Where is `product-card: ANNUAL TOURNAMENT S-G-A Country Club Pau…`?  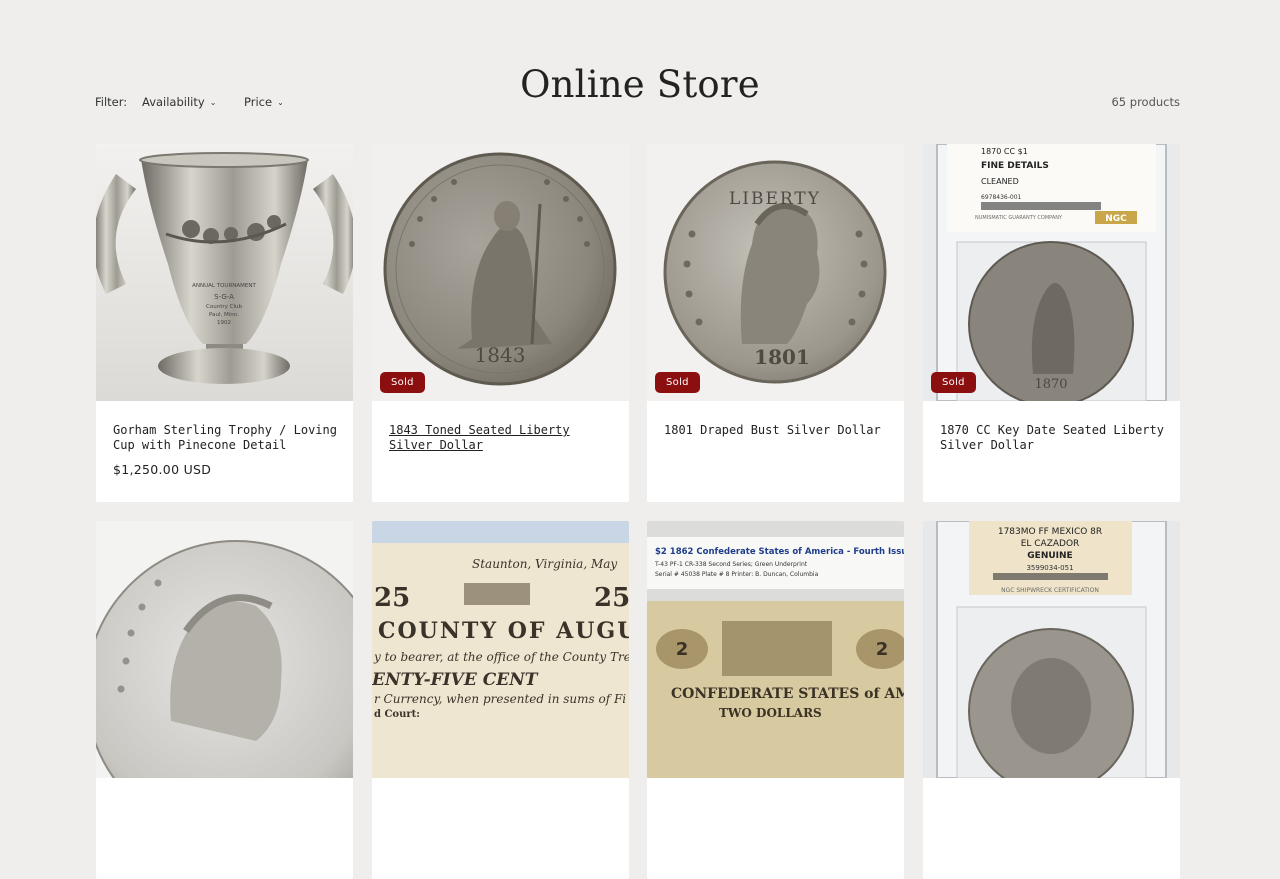
product-card: ANNUAL TOURNAMENT S-G-A Country Club Pau… is located at coordinates (224, 323).